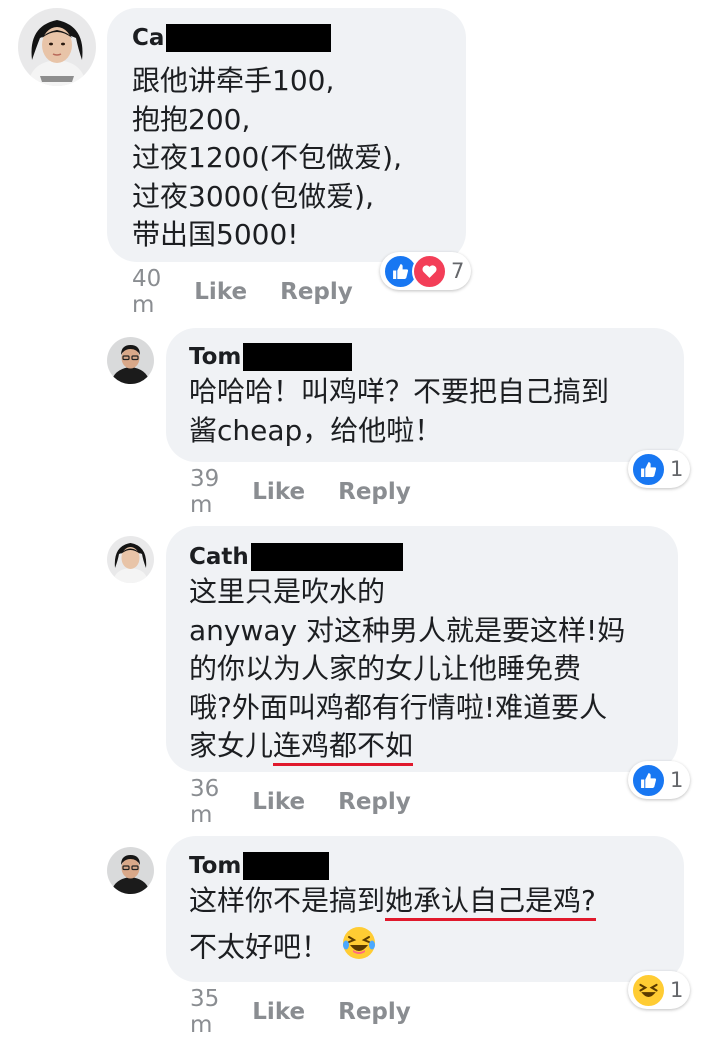 The image size is (718, 1038). What do you see at coordinates (458, 271) in the screenshot?
I see `reaction-count: 7` at bounding box center [458, 271].